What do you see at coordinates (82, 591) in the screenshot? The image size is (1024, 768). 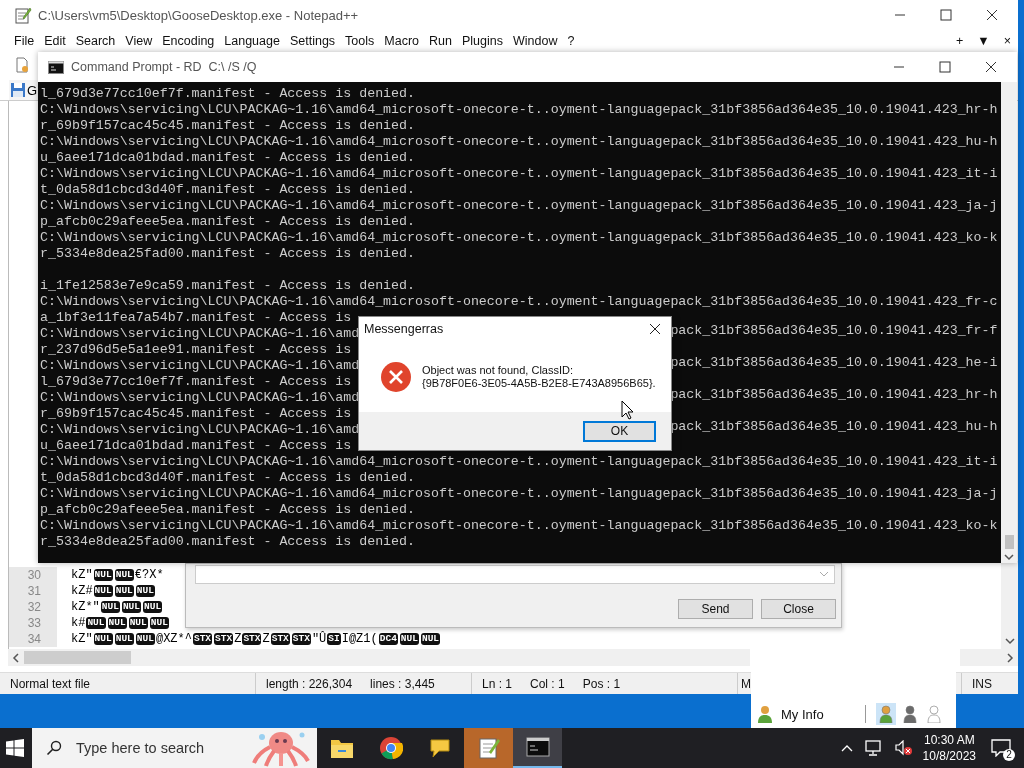 I see `code-text: kZ#` at bounding box center [82, 591].